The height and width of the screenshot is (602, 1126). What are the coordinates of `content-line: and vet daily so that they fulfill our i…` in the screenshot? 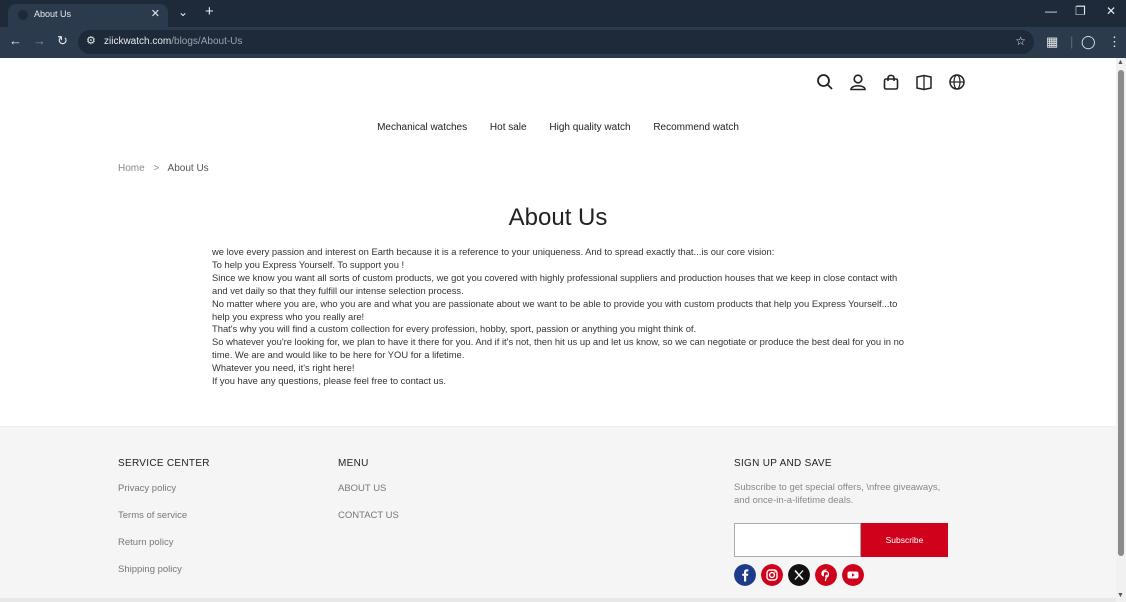 It's located at (338, 290).